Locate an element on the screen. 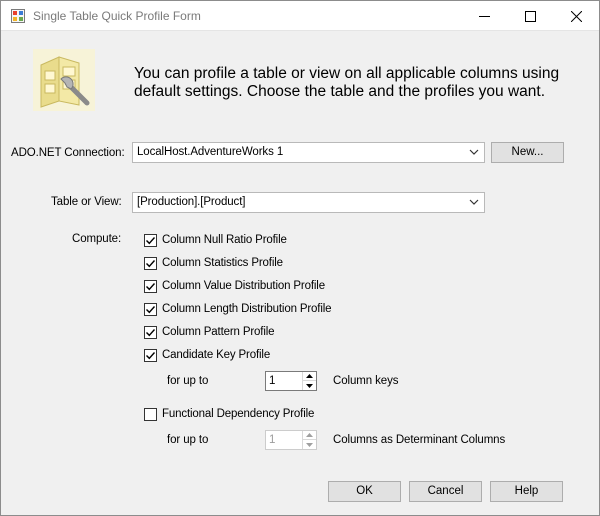  app-icon is located at coordinates (18, 16).